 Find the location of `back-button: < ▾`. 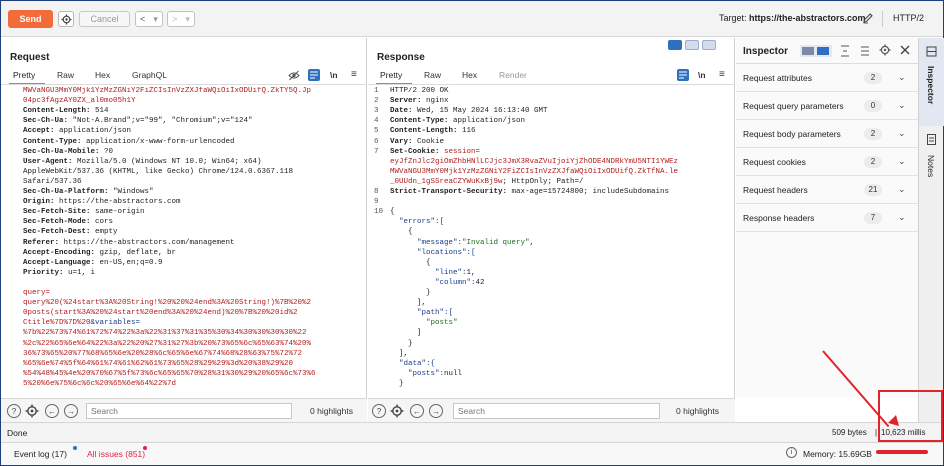

back-button: < ▾ is located at coordinates (149, 19).